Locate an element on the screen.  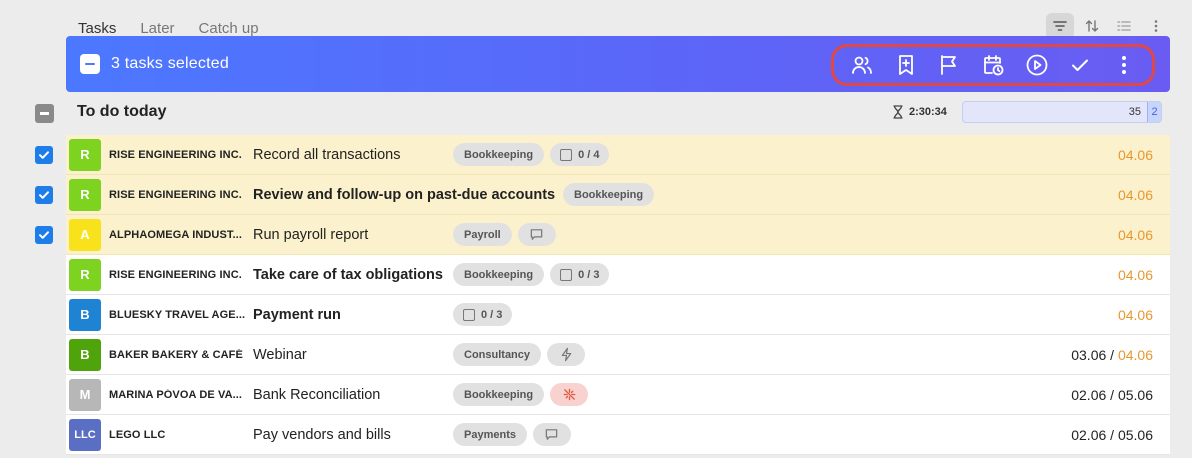
schedule-icon is located at coordinates (994, 65).